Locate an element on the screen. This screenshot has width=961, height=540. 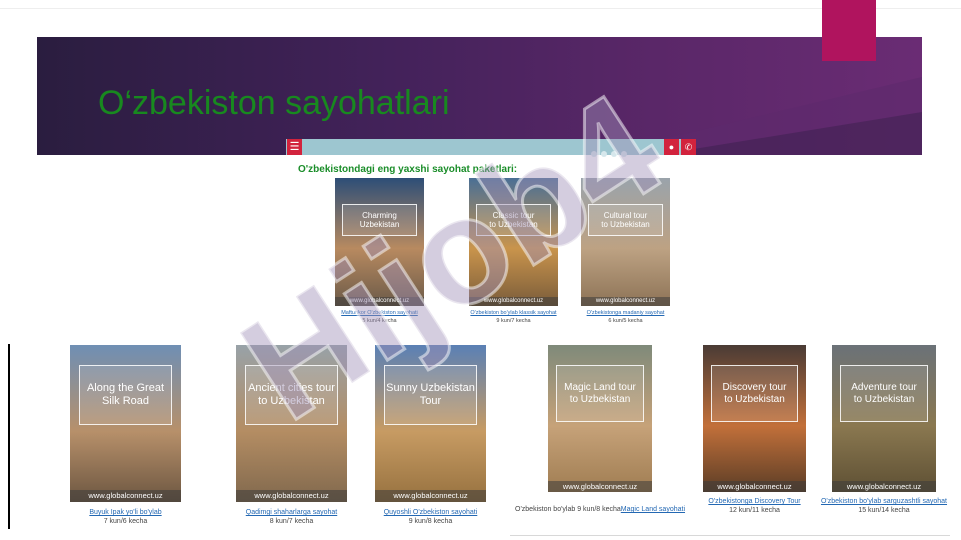
accent-bar is located at coordinates (849, 30).